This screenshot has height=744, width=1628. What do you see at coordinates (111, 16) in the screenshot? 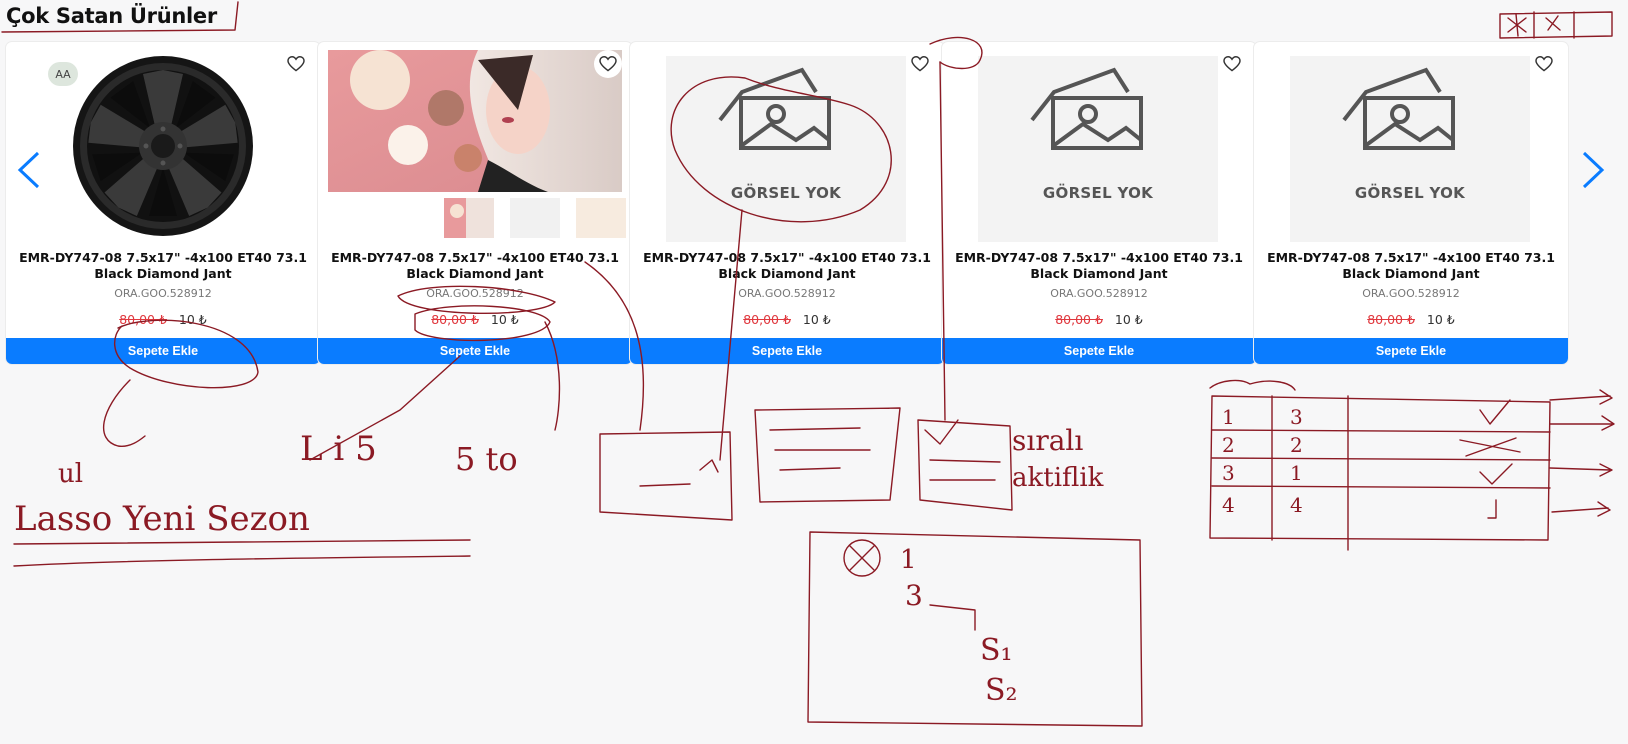
I see `section-title: Çok Satan Ürünler` at bounding box center [111, 16].